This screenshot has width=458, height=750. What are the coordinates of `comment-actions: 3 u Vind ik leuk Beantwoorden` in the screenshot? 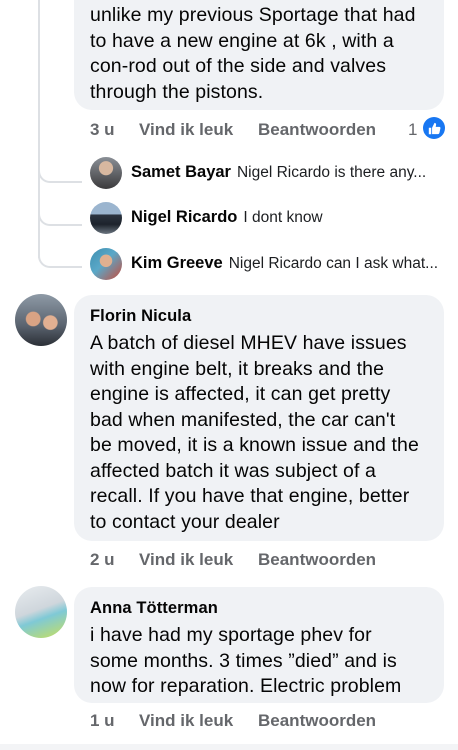 It's located at (270, 132).